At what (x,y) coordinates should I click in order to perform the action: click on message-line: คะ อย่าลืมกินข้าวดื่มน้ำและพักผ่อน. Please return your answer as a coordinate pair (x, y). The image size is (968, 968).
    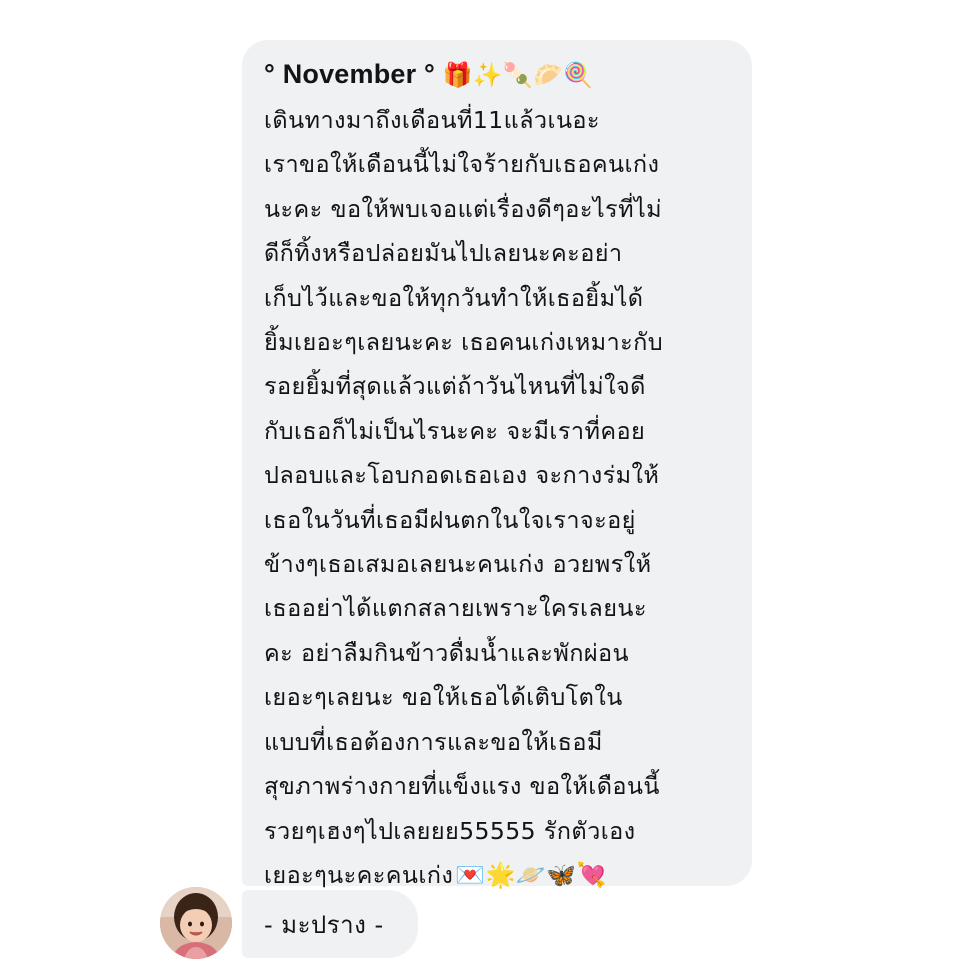
    Looking at the image, I should click on (446, 652).